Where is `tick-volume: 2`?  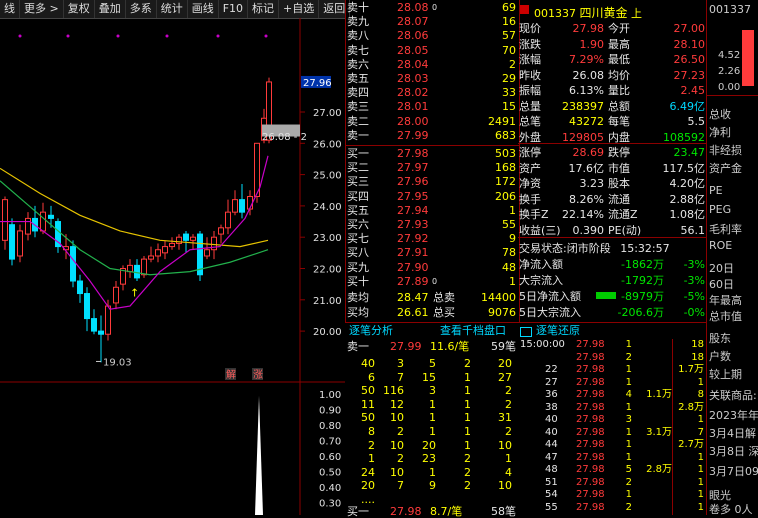
tick-volume: 2 is located at coordinates (628, 357).